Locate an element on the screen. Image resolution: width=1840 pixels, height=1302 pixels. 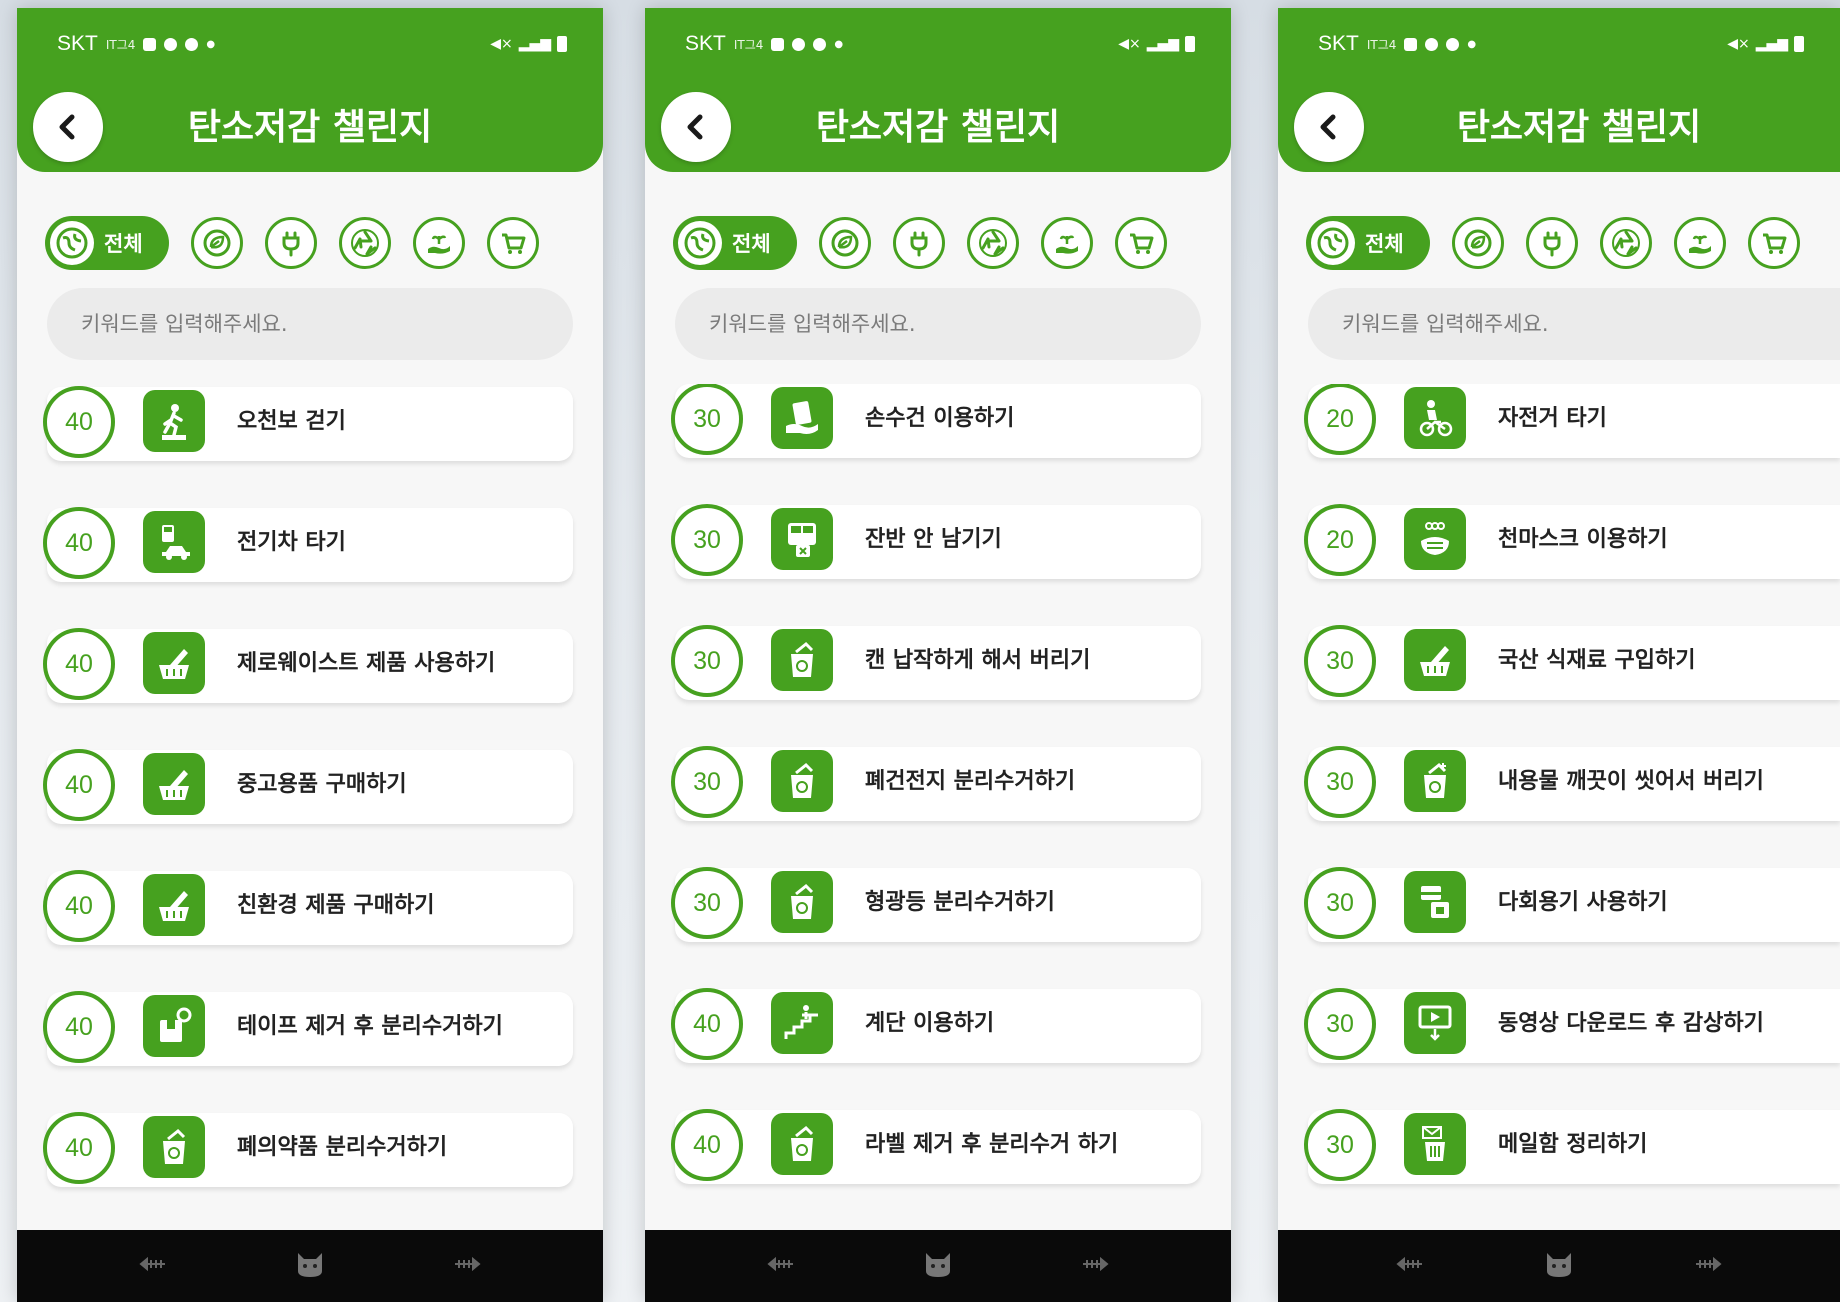
cart-icon is located at coordinates (1142, 243).